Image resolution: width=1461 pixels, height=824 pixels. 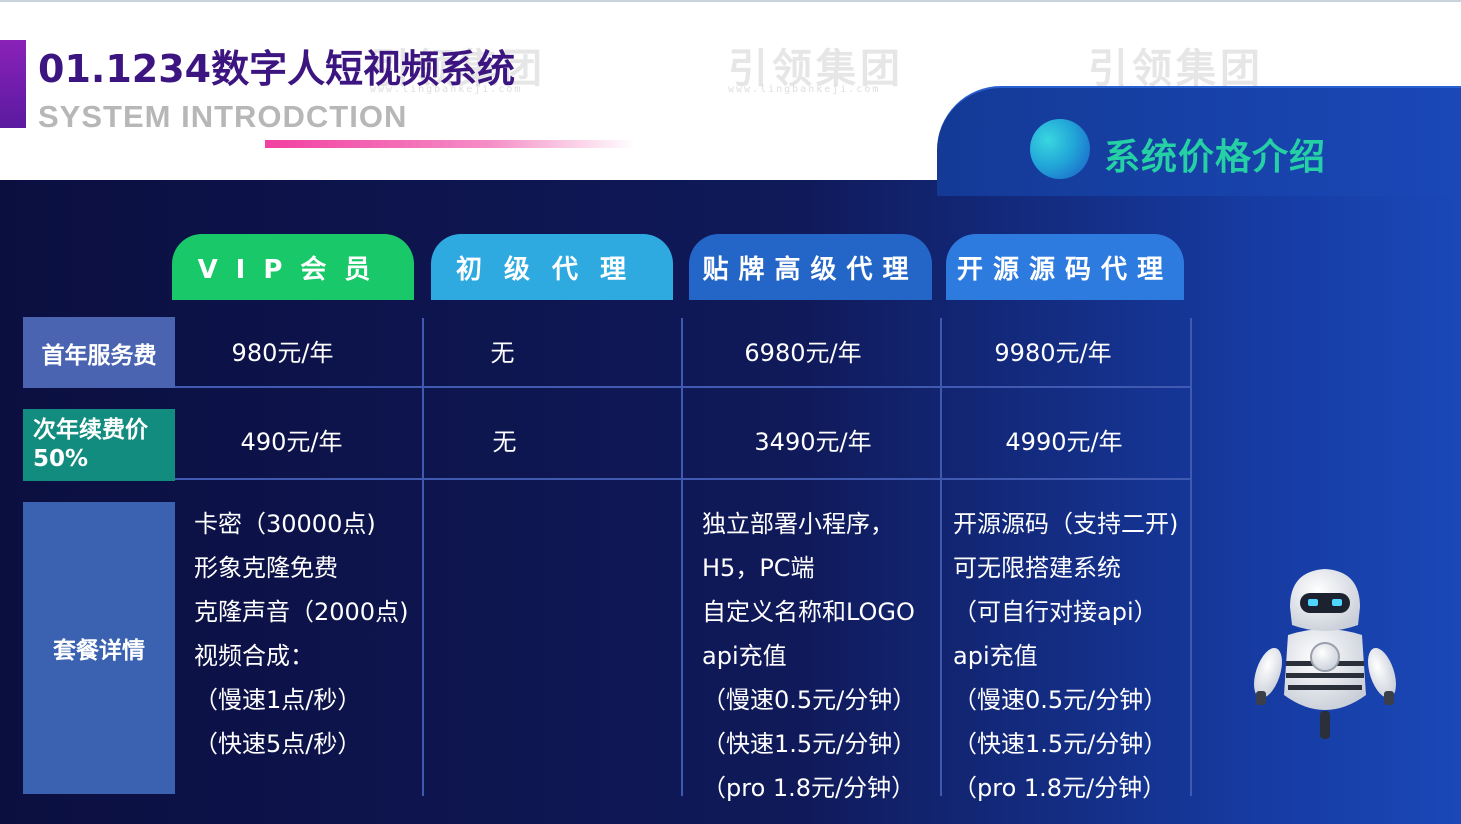 What do you see at coordinates (278, 744) in the screenshot?
I see `detail-line: （快速5点/秒）` at bounding box center [278, 744].